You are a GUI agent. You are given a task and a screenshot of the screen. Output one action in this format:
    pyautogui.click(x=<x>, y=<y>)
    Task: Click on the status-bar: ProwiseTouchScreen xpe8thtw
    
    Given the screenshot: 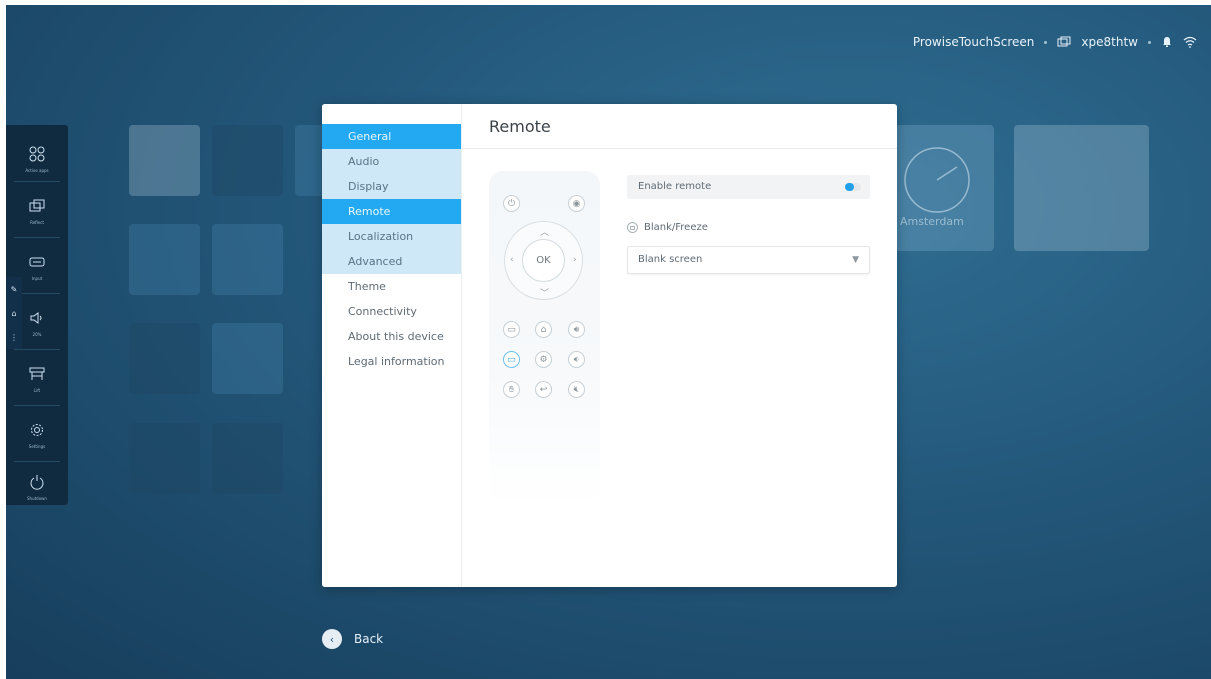 What is the action you would take?
    pyautogui.click(x=1055, y=42)
    